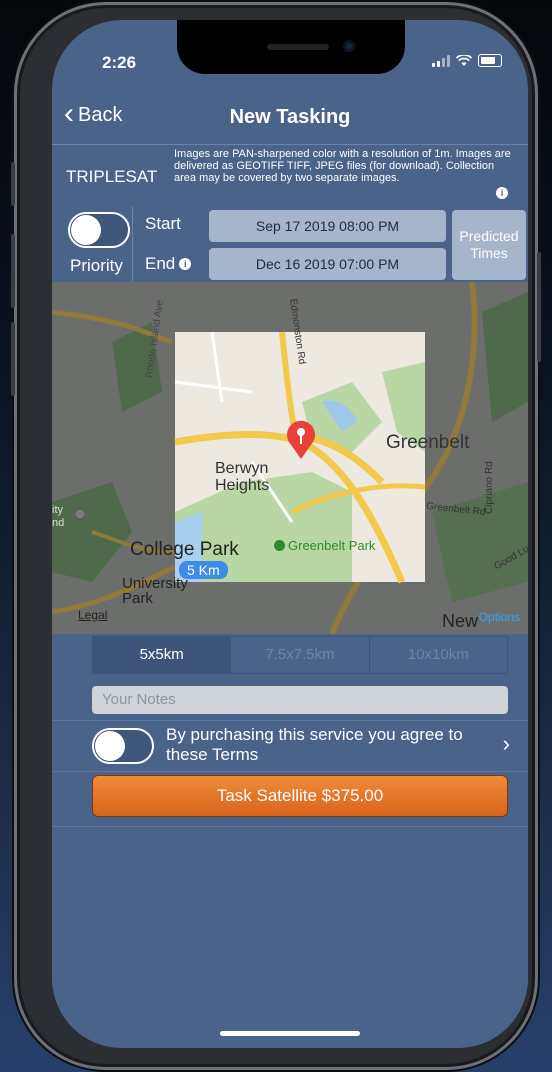 The height and width of the screenshot is (1072, 552). I want to click on satellite-name: TRIPLESAT, so click(112, 176).